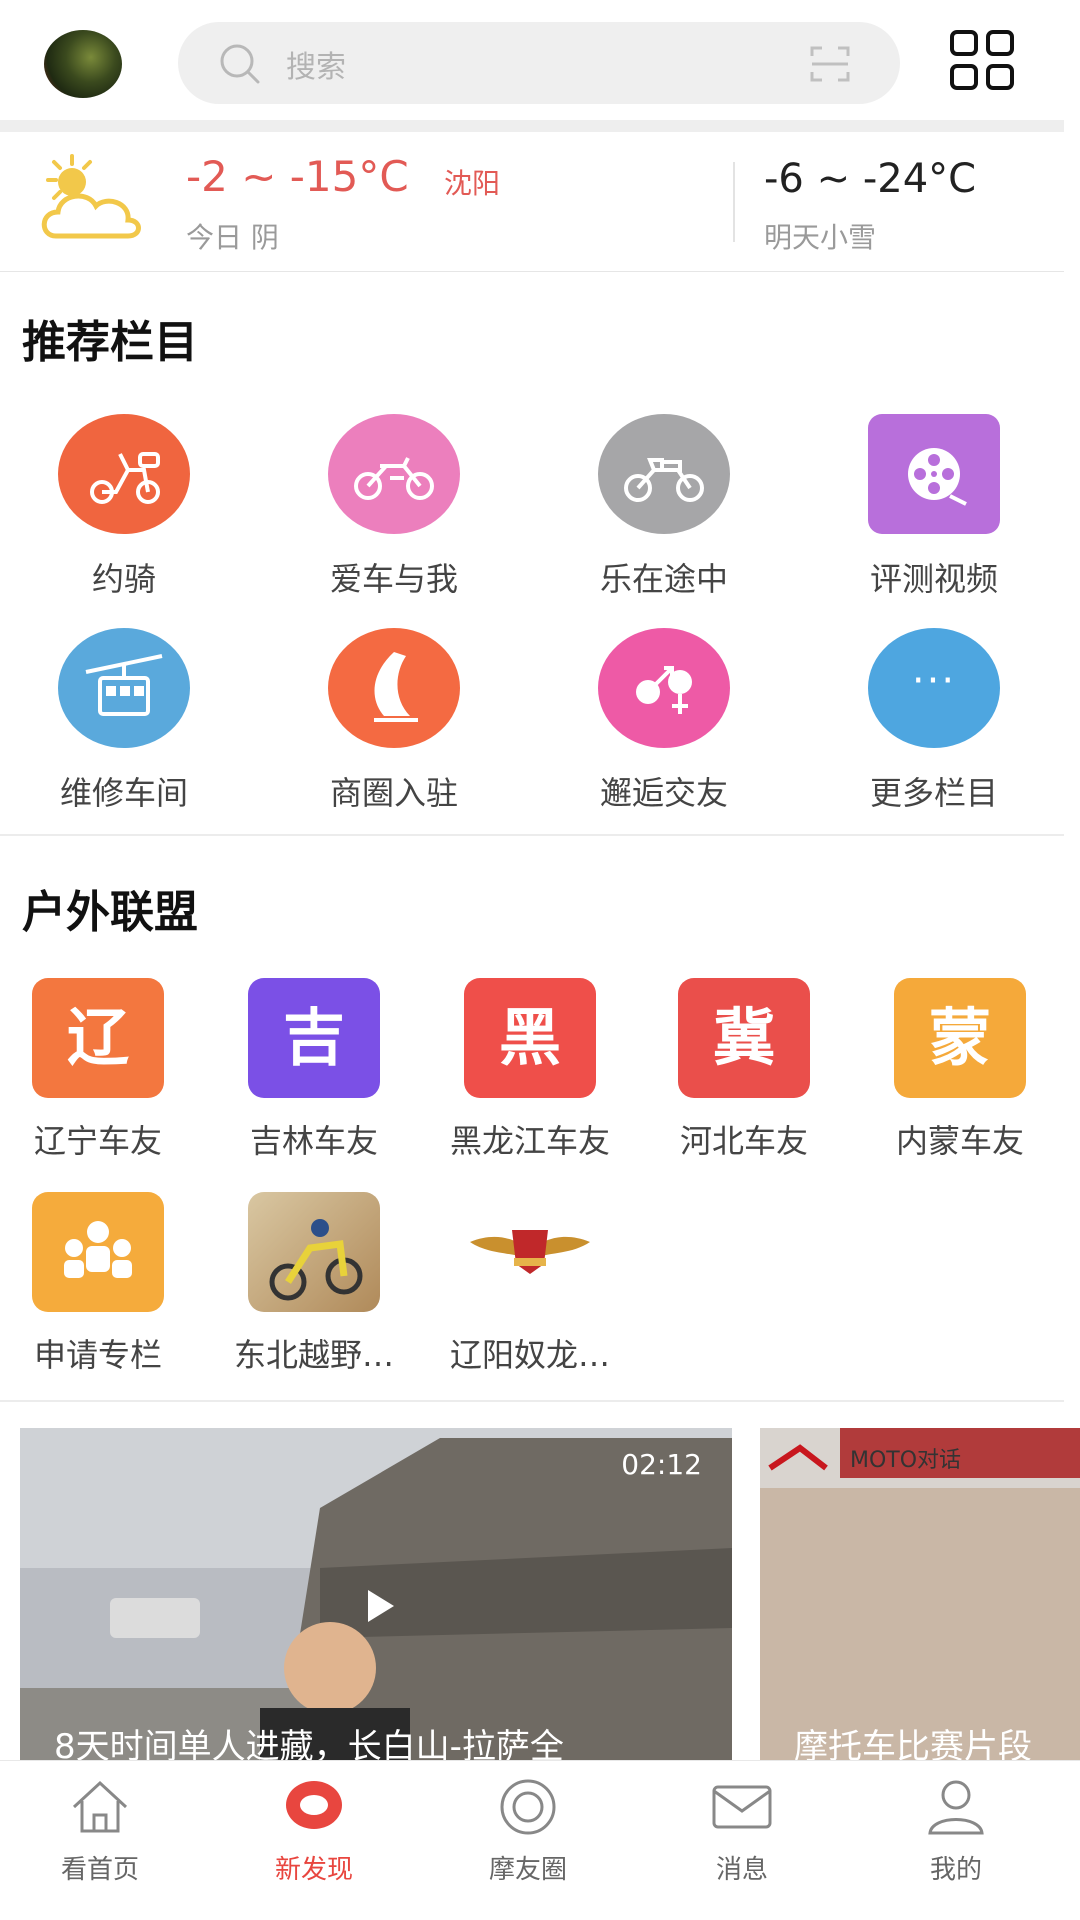 This screenshot has width=1080, height=1920. Describe the element at coordinates (313, 1141) in the screenshot. I see `alliance-item-label: 吉林车友` at that location.